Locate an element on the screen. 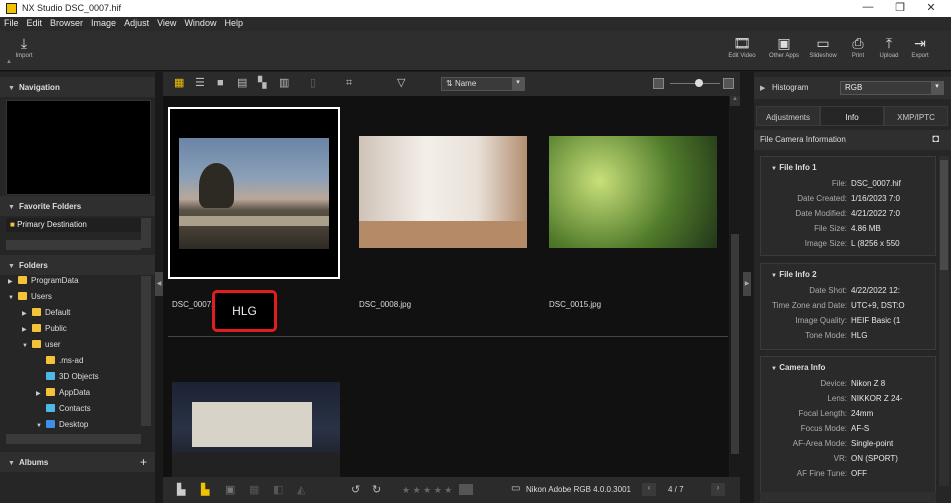  edit-video-button: 🎞 Edit Video is located at coordinates (742, 47).